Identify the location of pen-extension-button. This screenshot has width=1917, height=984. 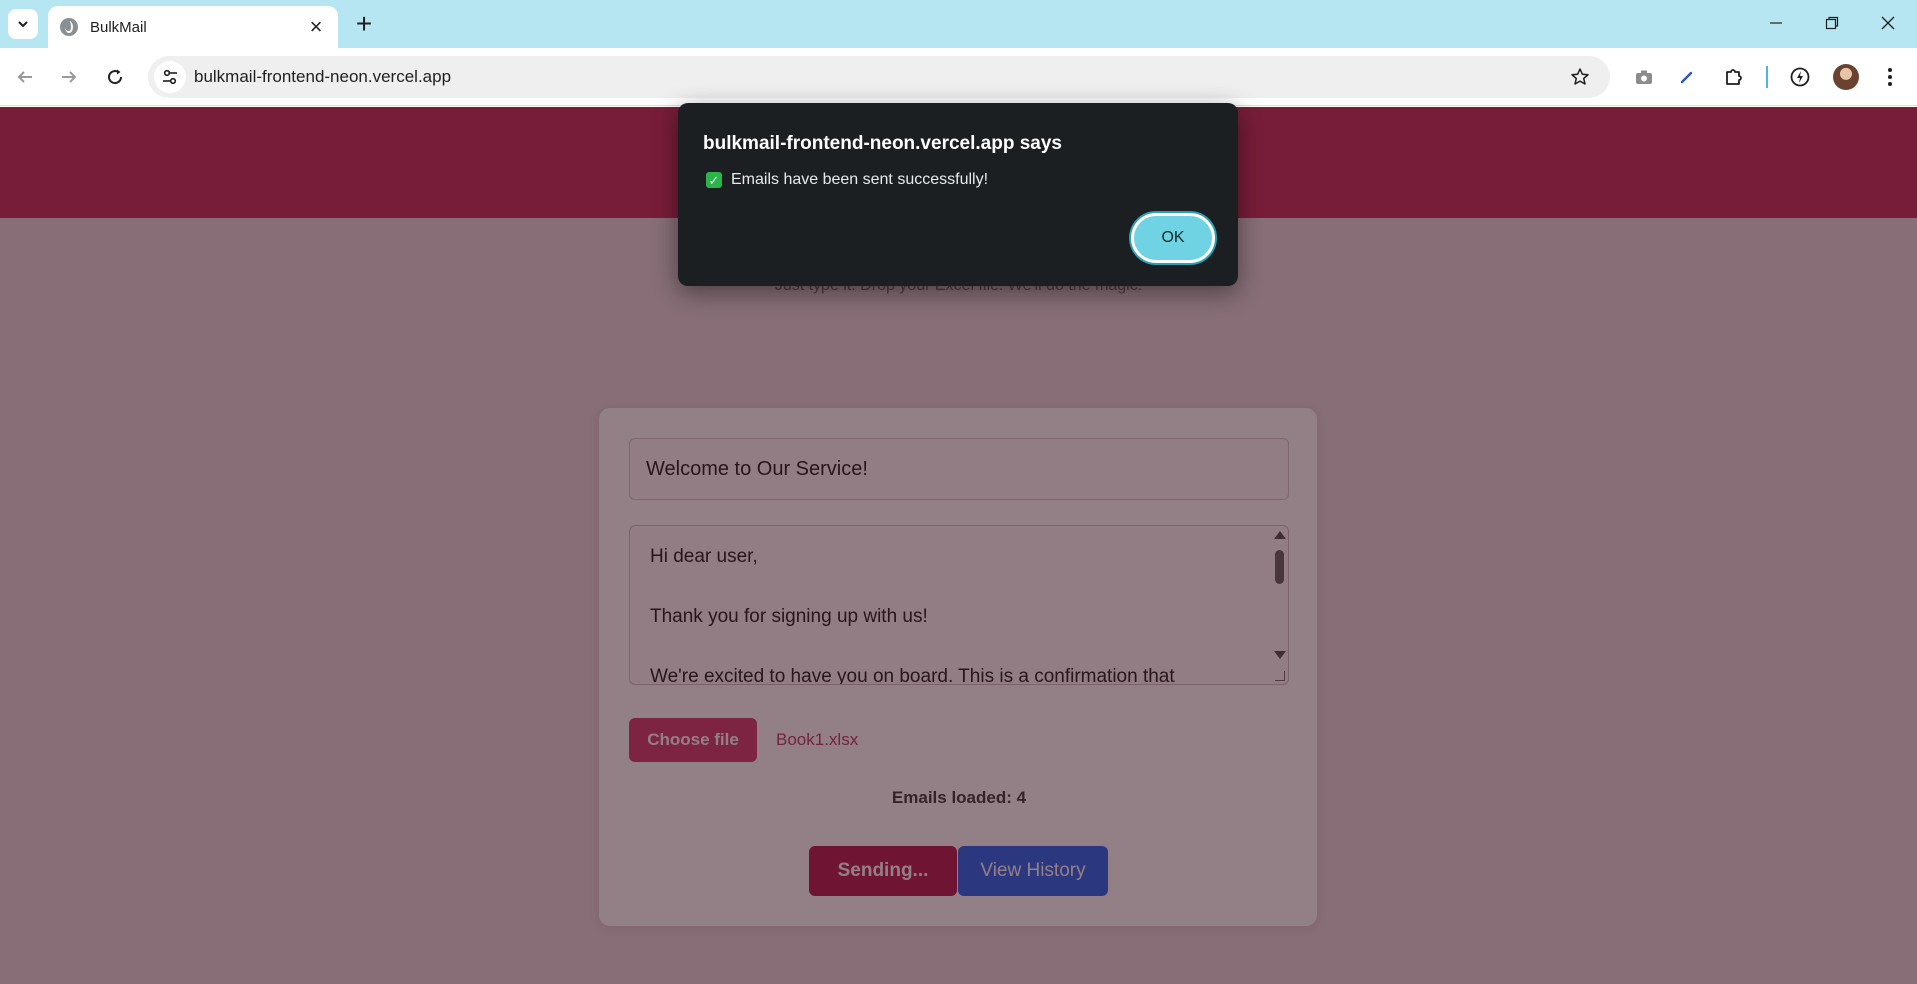
(1687, 77).